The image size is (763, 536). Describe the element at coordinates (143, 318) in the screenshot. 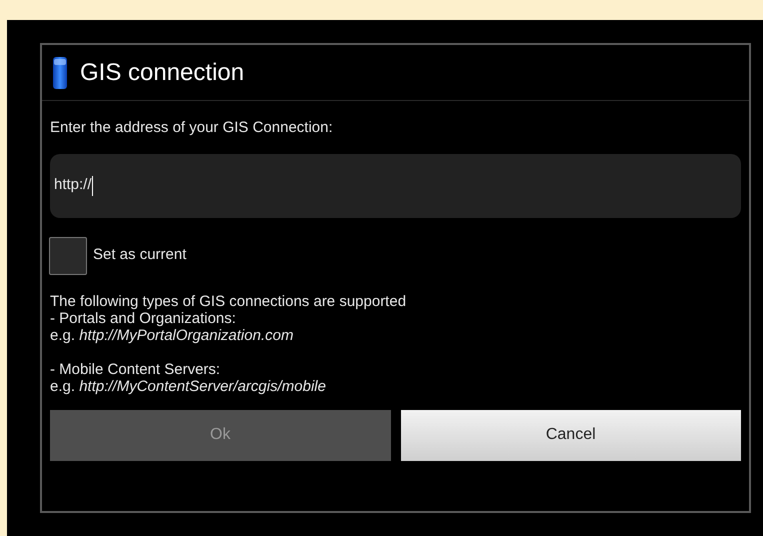

I see `info-text: - Portals and Organizations:` at that location.